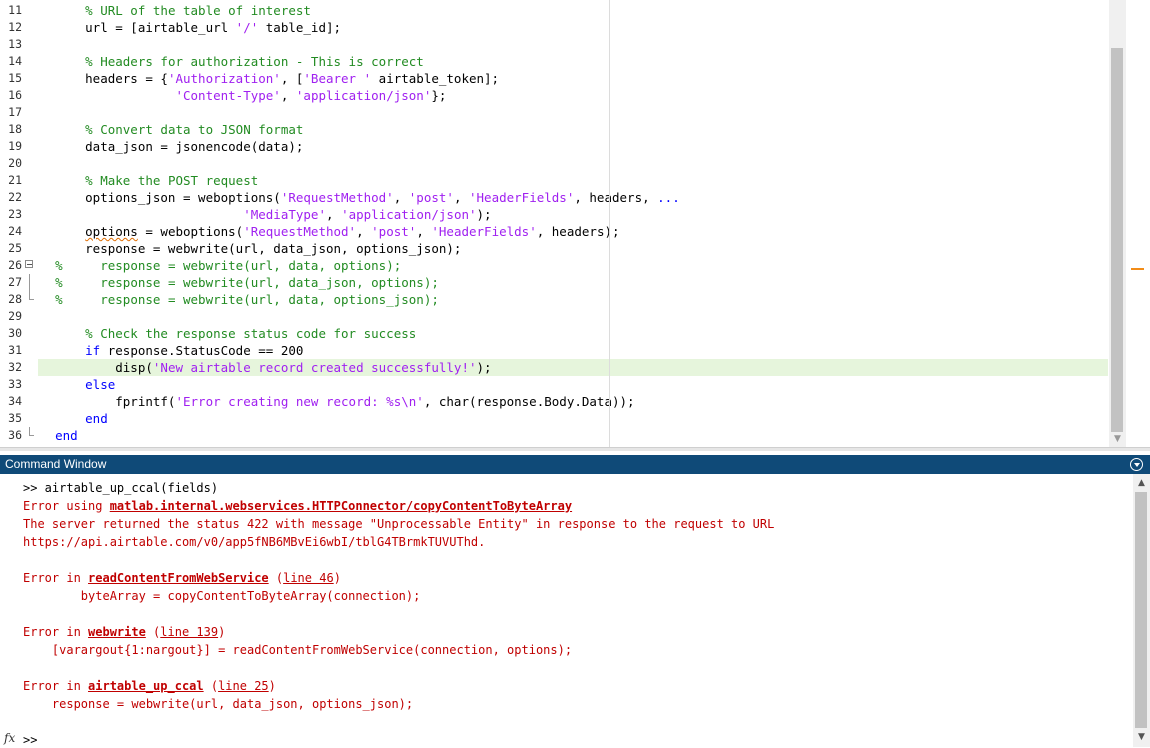  I want to click on code-line: 'MediaType', 'application/json');, so click(265, 214).